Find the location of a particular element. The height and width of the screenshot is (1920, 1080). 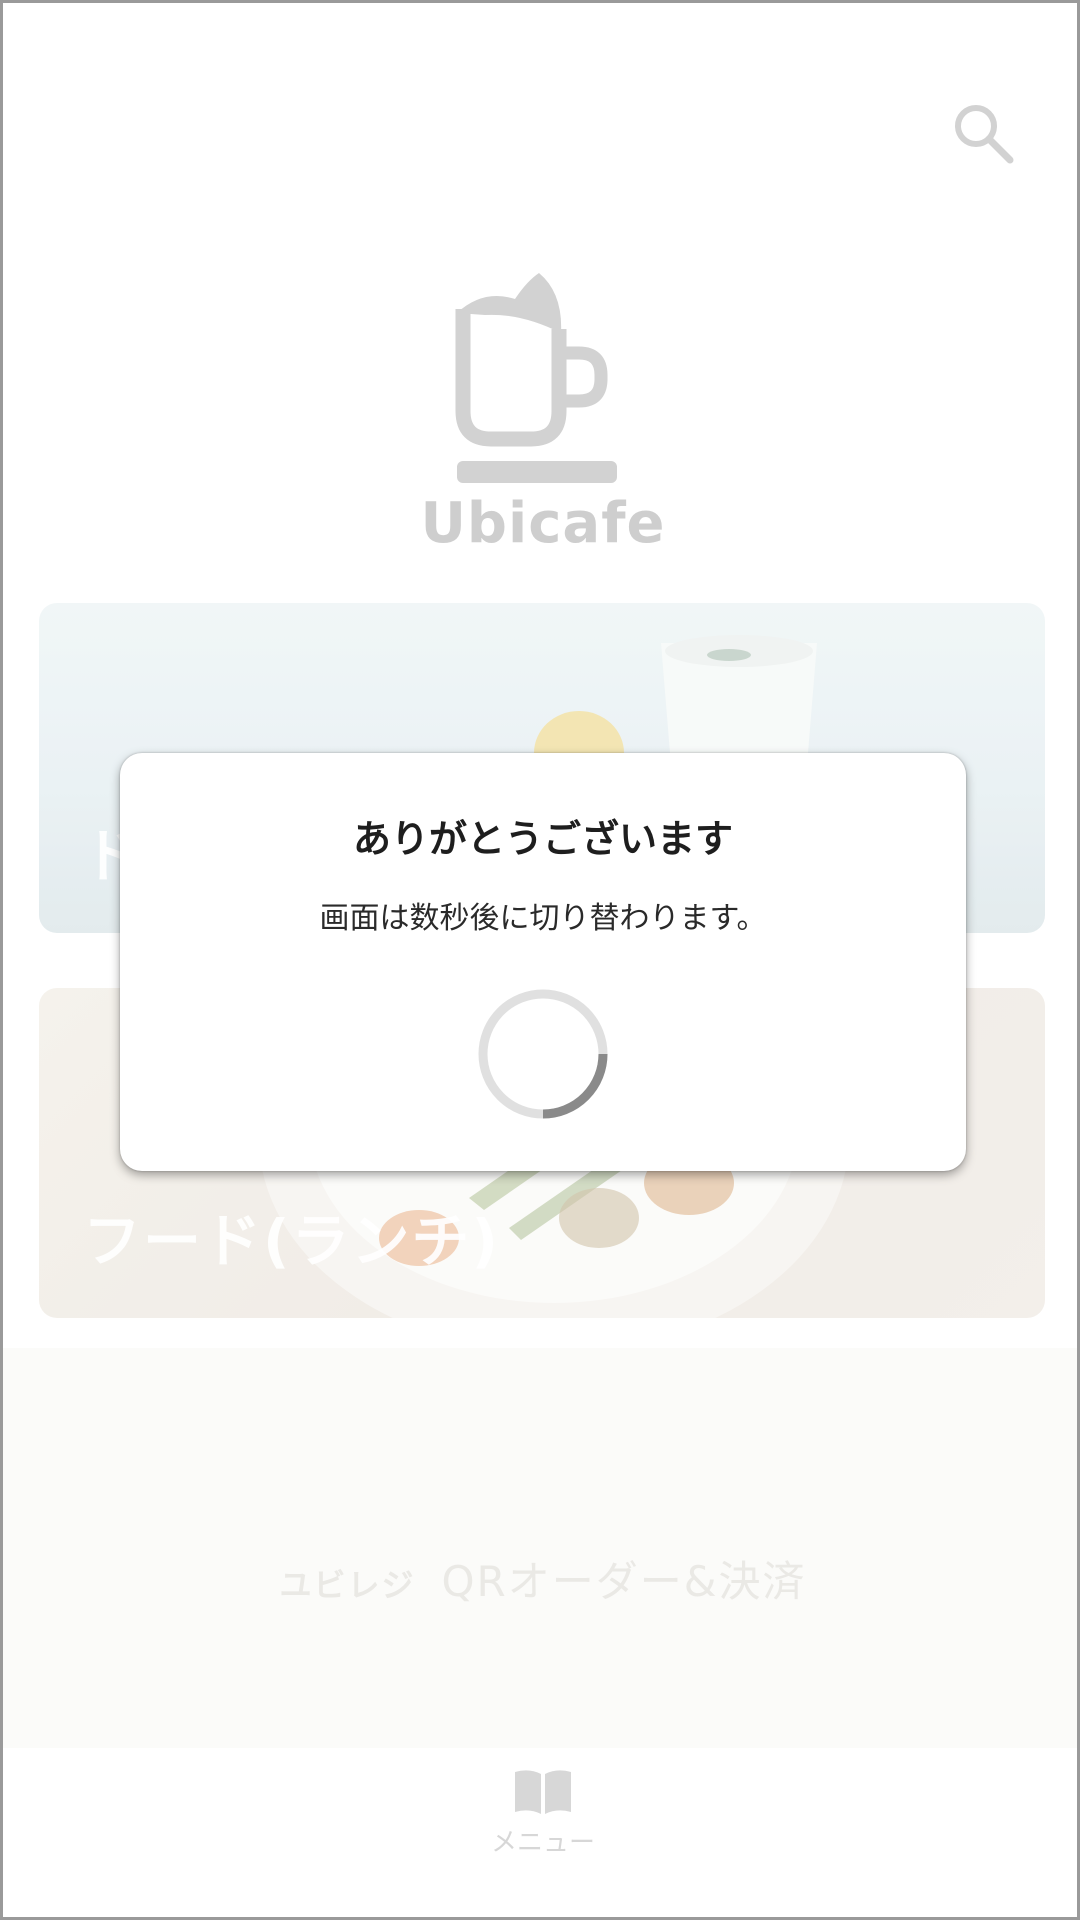

loading-spinner-icon is located at coordinates (543, 1054).